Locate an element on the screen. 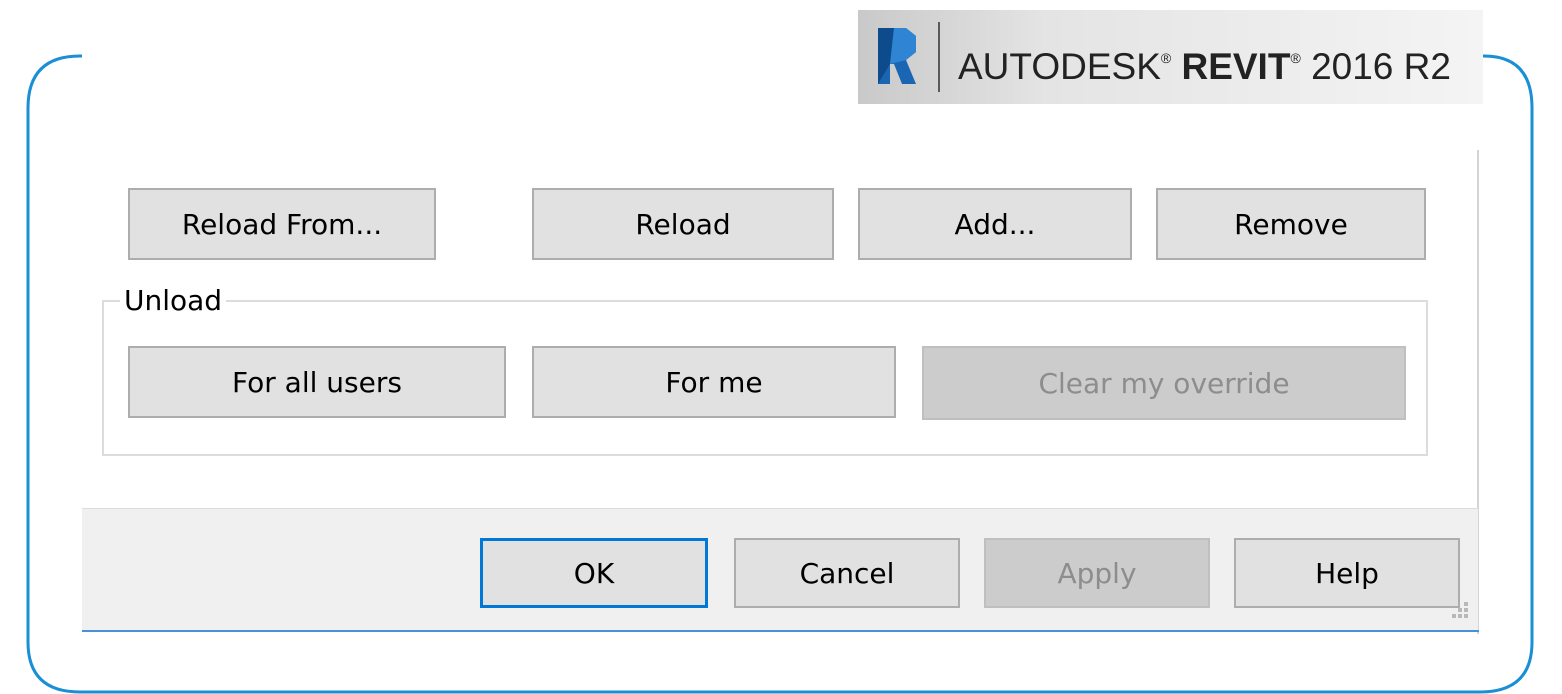  product-name: AUTODESK® REVIT® 2016 R2 is located at coordinates (1204, 62).